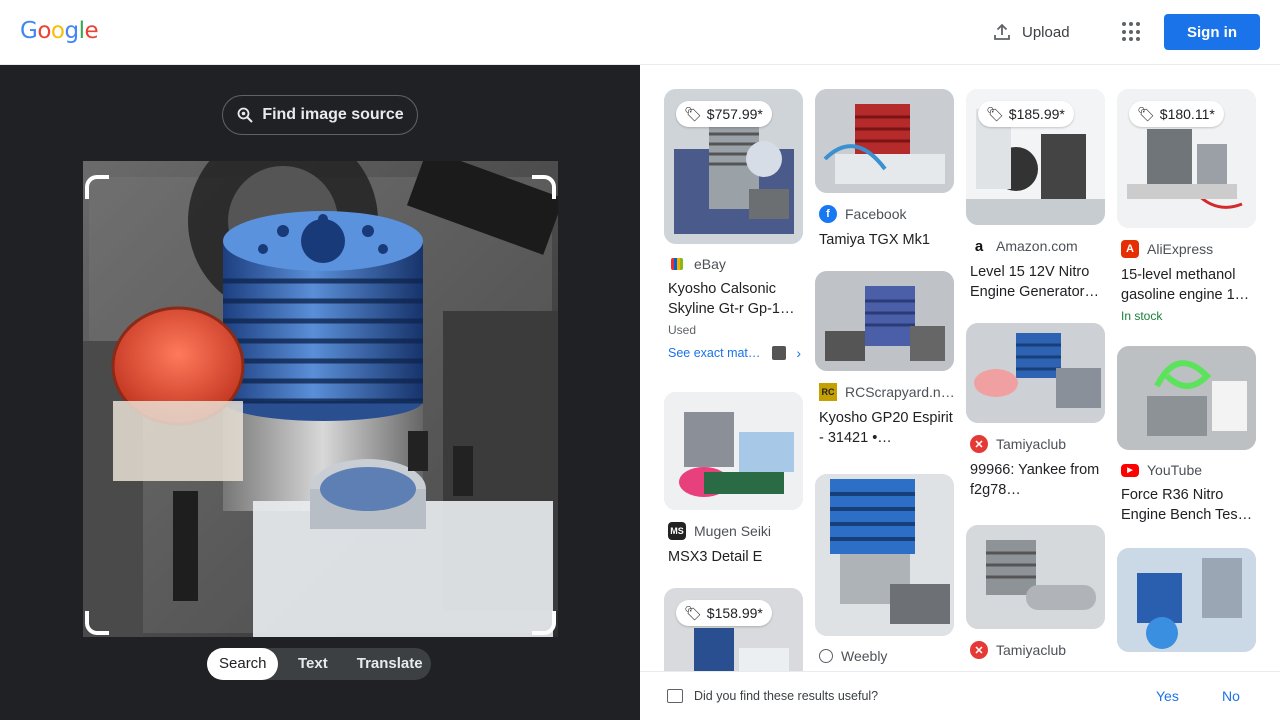 The image size is (1280, 720). What do you see at coordinates (733, 166) in the screenshot?
I see `result-thumbnail: 🏷 $757.99*` at bounding box center [733, 166].